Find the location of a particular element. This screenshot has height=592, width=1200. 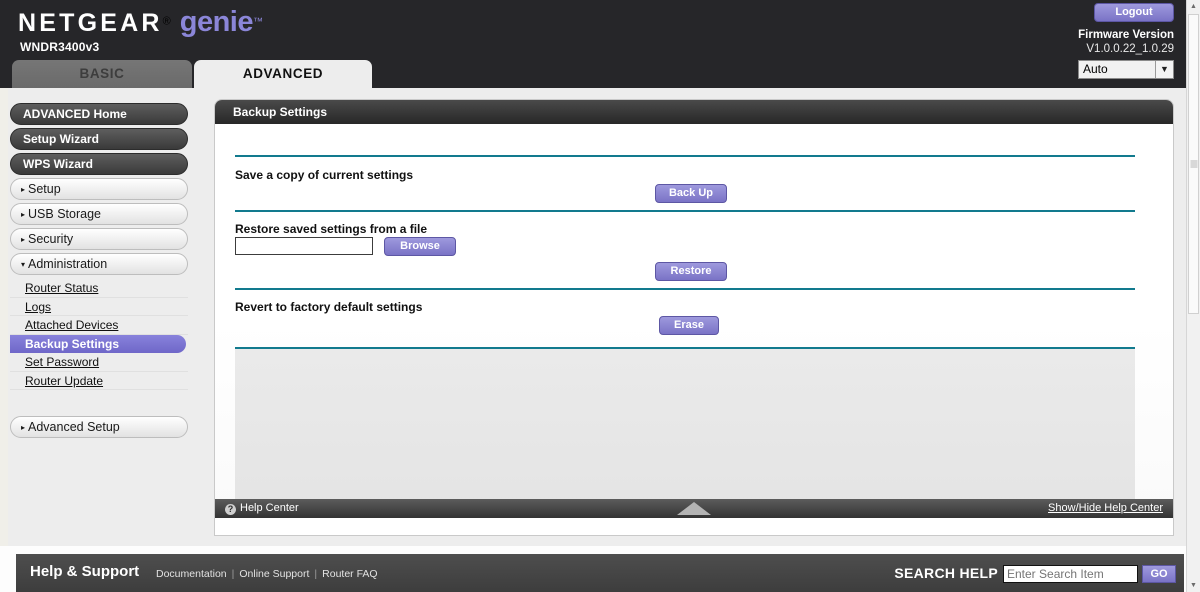

scrollbar-grip-icon is located at coordinates (1193, 164).